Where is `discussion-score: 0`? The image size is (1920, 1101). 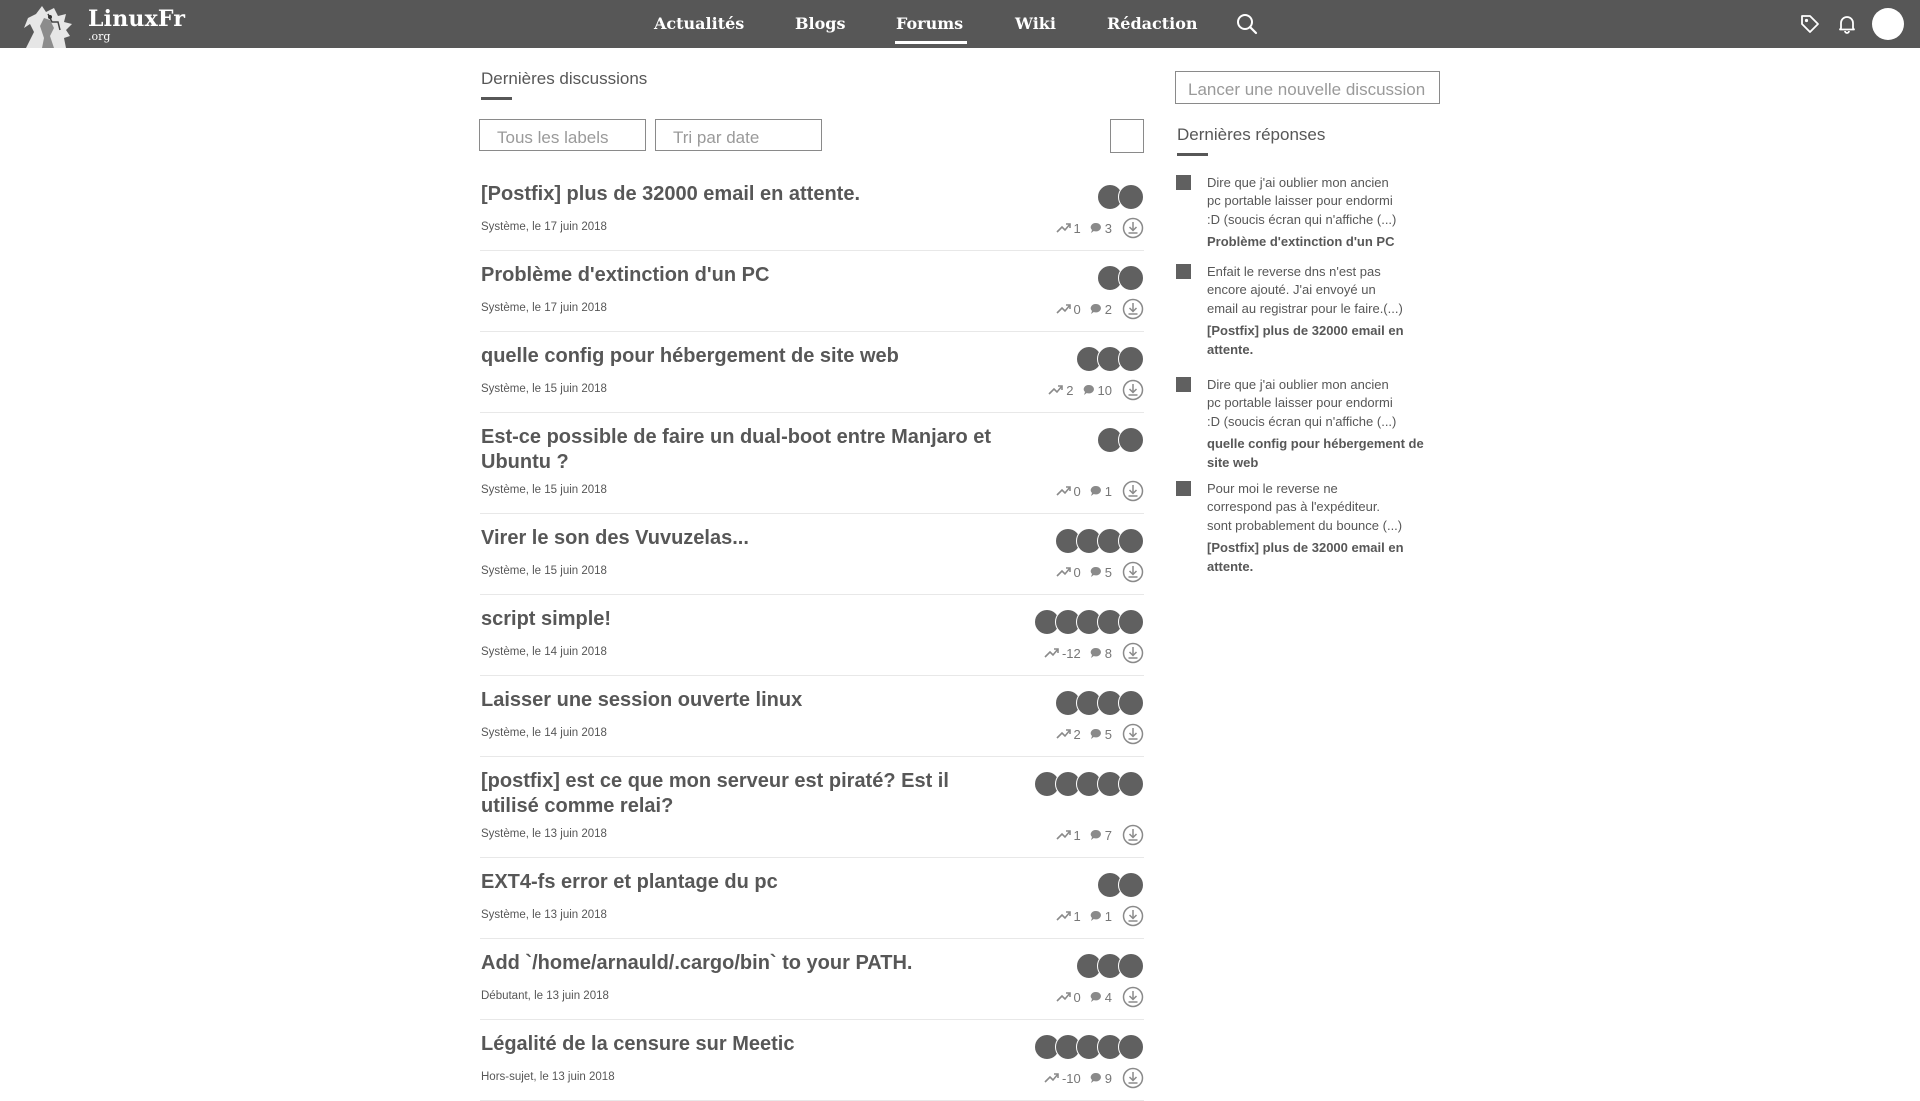 discussion-score: 0 is located at coordinates (1077, 572).